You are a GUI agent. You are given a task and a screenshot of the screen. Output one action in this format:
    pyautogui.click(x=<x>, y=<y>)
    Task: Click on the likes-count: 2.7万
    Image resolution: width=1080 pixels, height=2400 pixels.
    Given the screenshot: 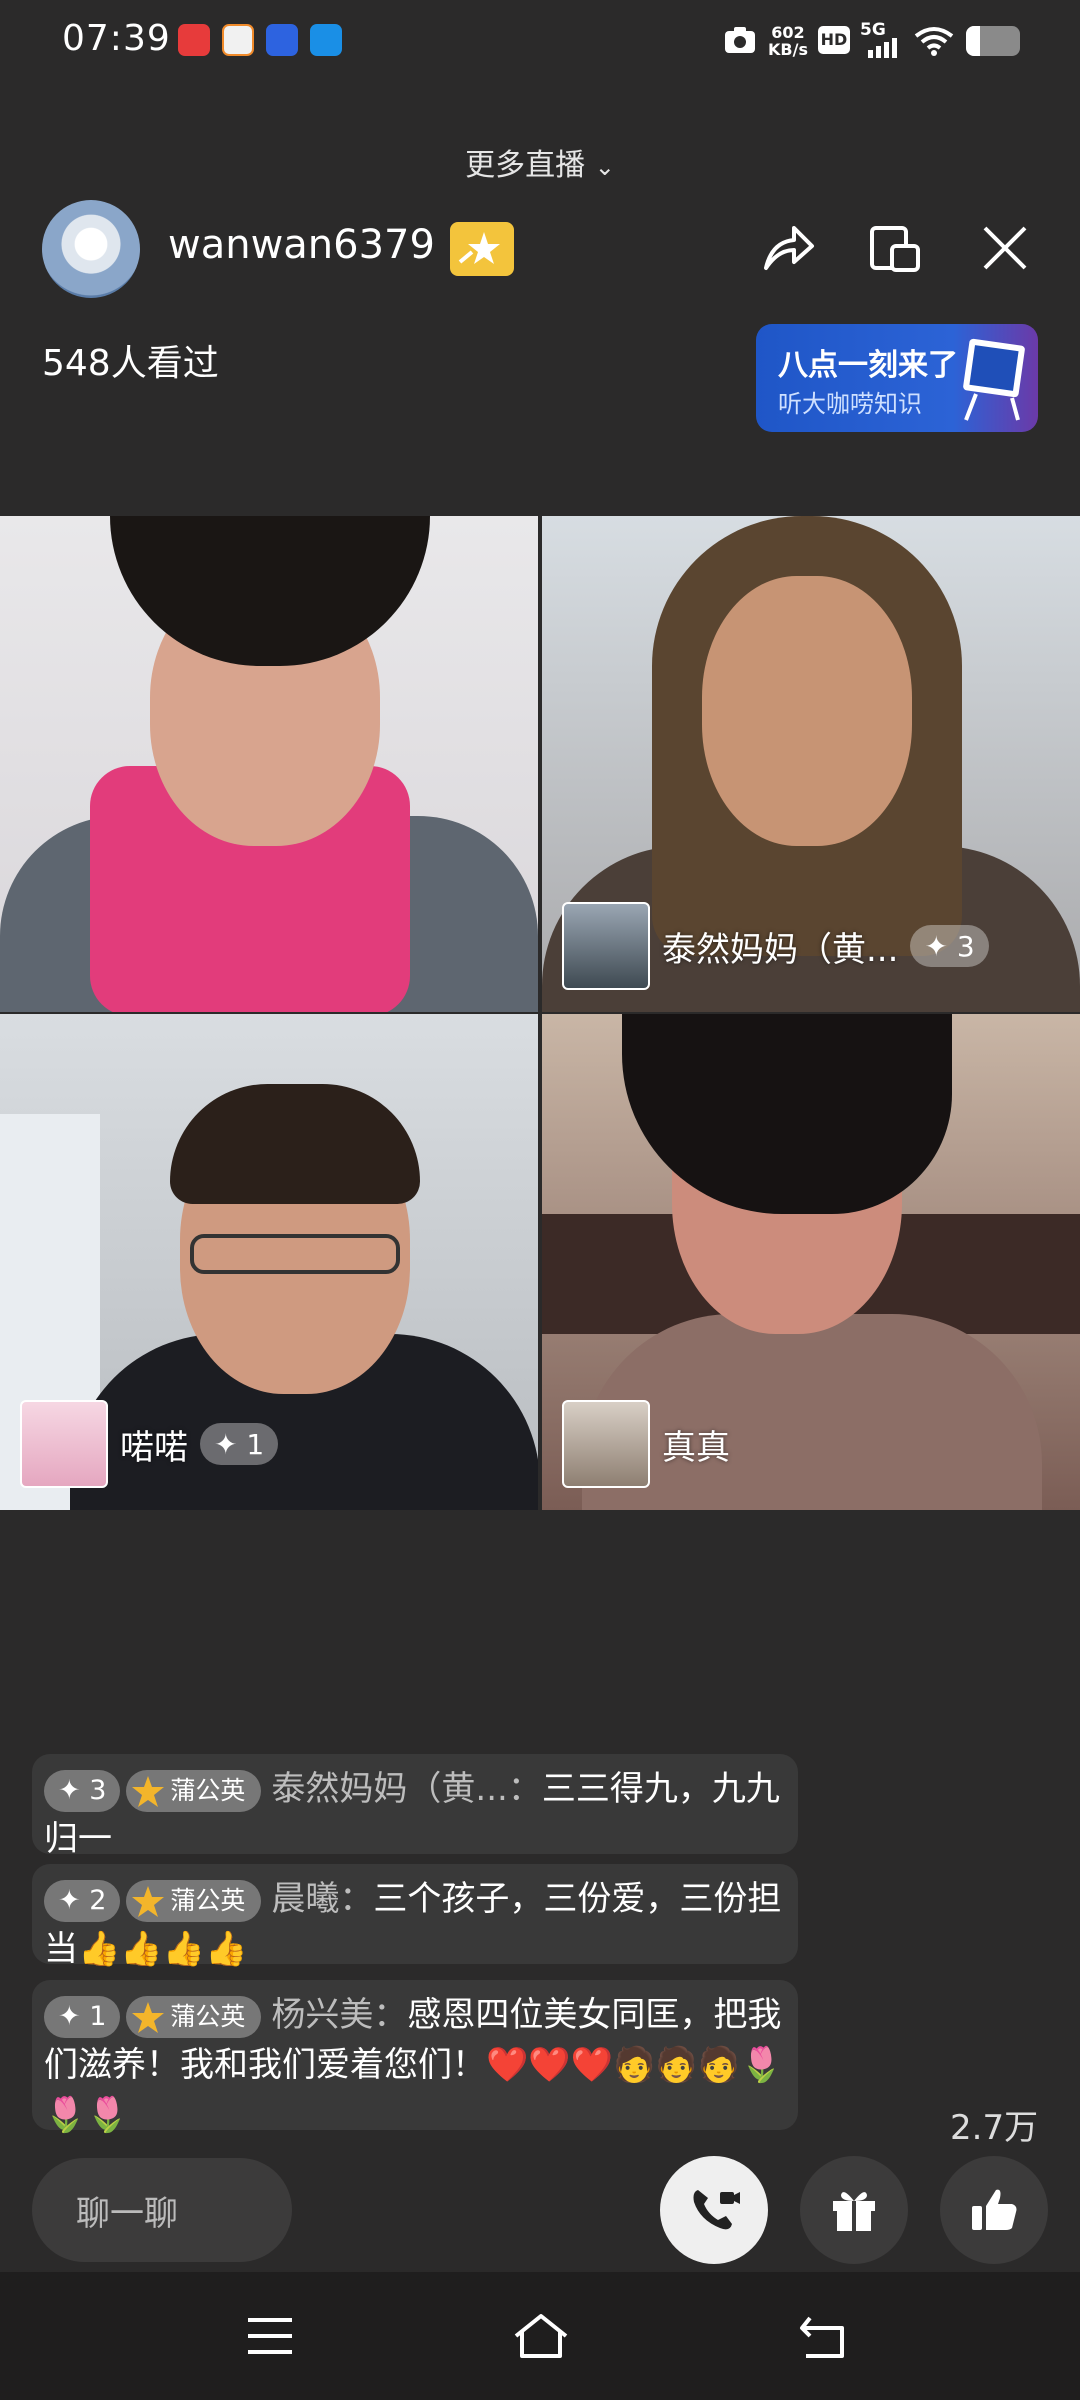 What is the action you would take?
    pyautogui.click(x=994, y=2128)
    